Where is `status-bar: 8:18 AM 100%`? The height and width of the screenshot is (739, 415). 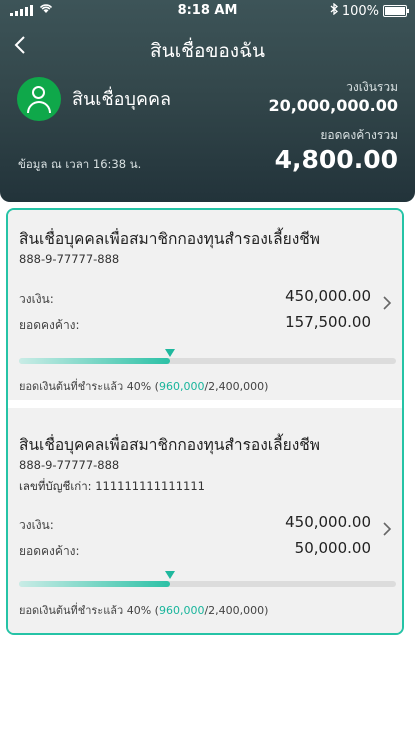 status-bar: 8:18 AM 100% is located at coordinates (207, 11).